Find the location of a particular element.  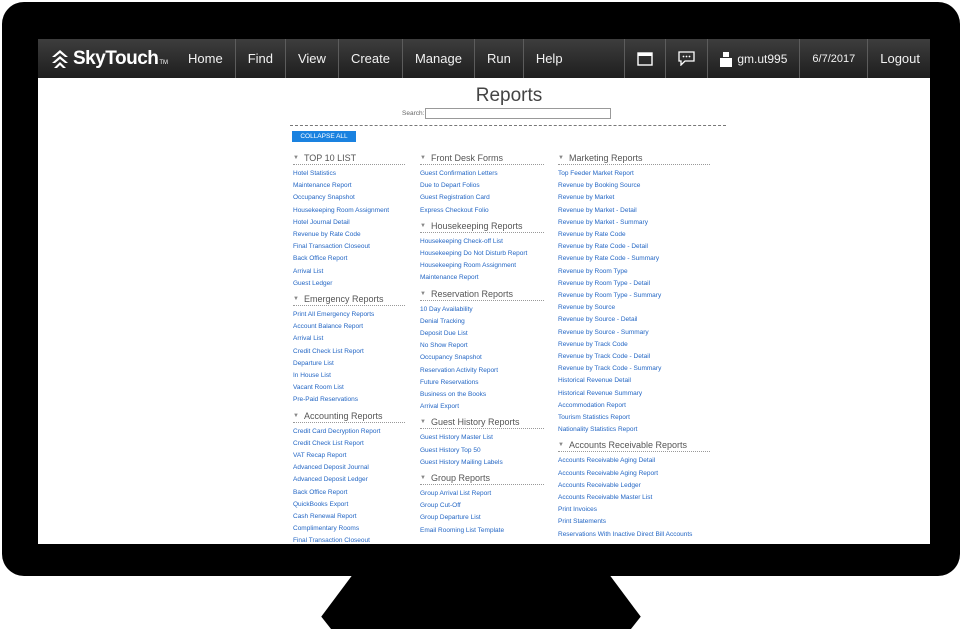

report-link: Hotel Journal Detail is located at coordinates (349, 223).